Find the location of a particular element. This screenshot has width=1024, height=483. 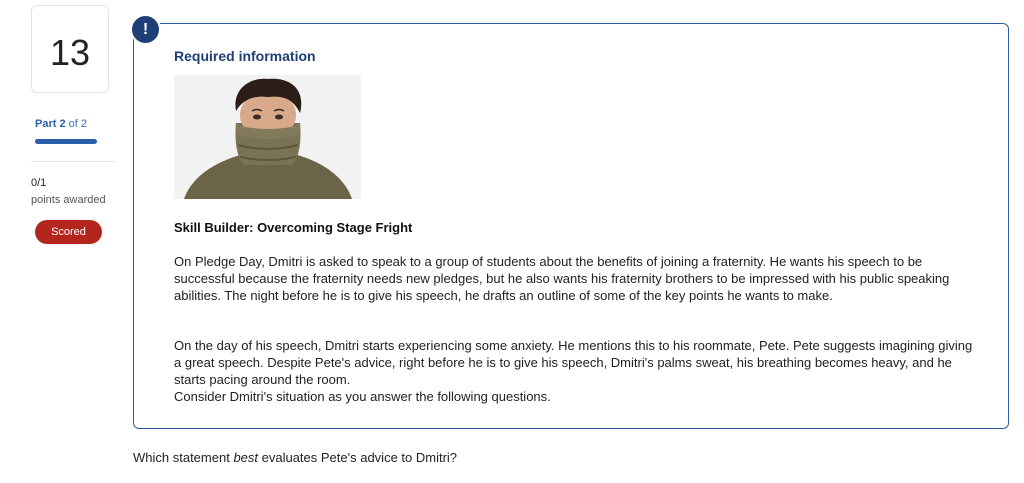

part-progress-fill is located at coordinates (66, 141).